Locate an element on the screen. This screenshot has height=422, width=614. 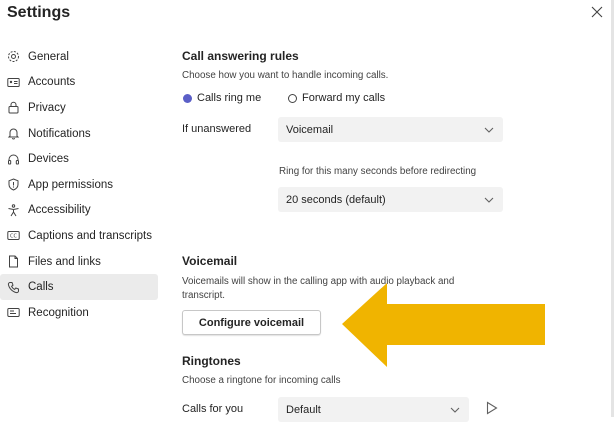
cc-icon: CC is located at coordinates (13, 235).